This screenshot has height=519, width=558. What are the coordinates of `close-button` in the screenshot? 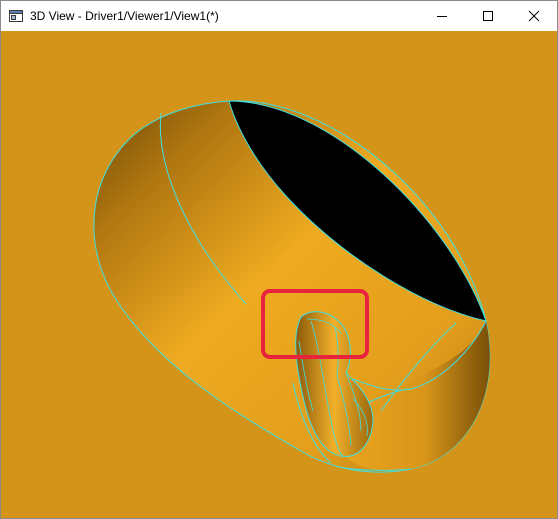 It's located at (534, 16).